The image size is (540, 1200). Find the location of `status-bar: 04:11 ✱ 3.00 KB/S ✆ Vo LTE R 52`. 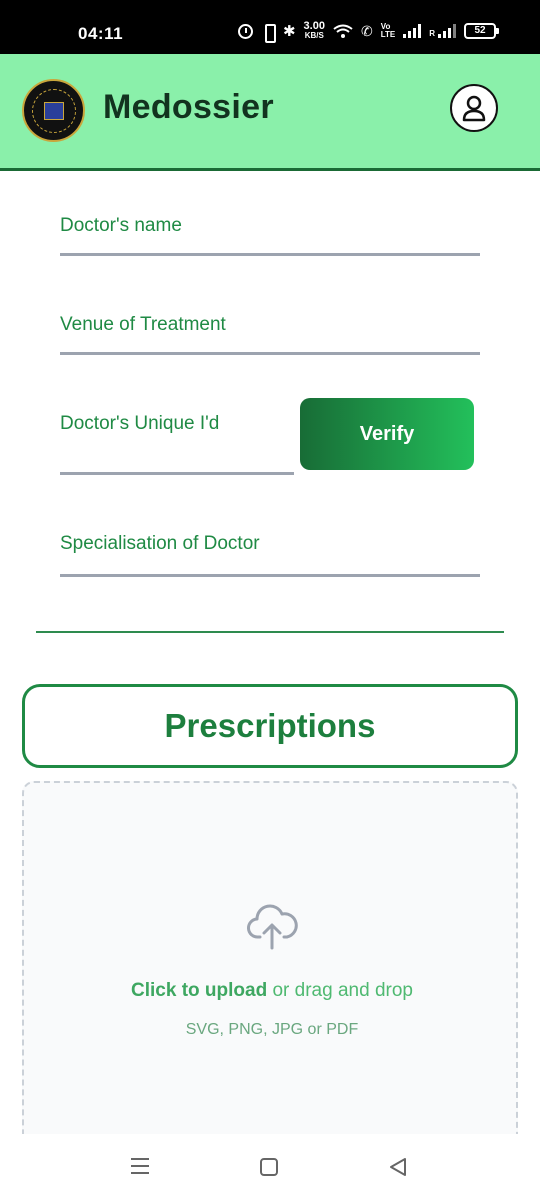

status-bar: 04:11 ✱ 3.00 KB/S ✆ Vo LTE R 52 is located at coordinates (270, 27).